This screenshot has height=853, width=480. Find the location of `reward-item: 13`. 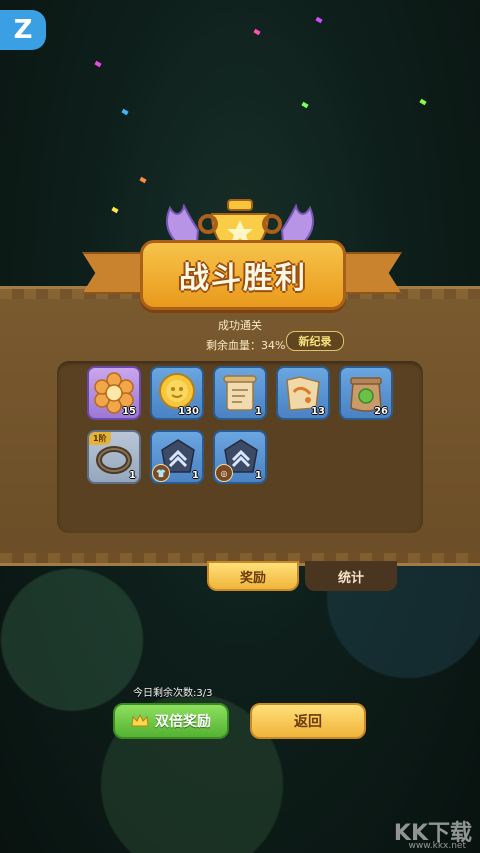

reward-item: 13 is located at coordinates (303, 393).